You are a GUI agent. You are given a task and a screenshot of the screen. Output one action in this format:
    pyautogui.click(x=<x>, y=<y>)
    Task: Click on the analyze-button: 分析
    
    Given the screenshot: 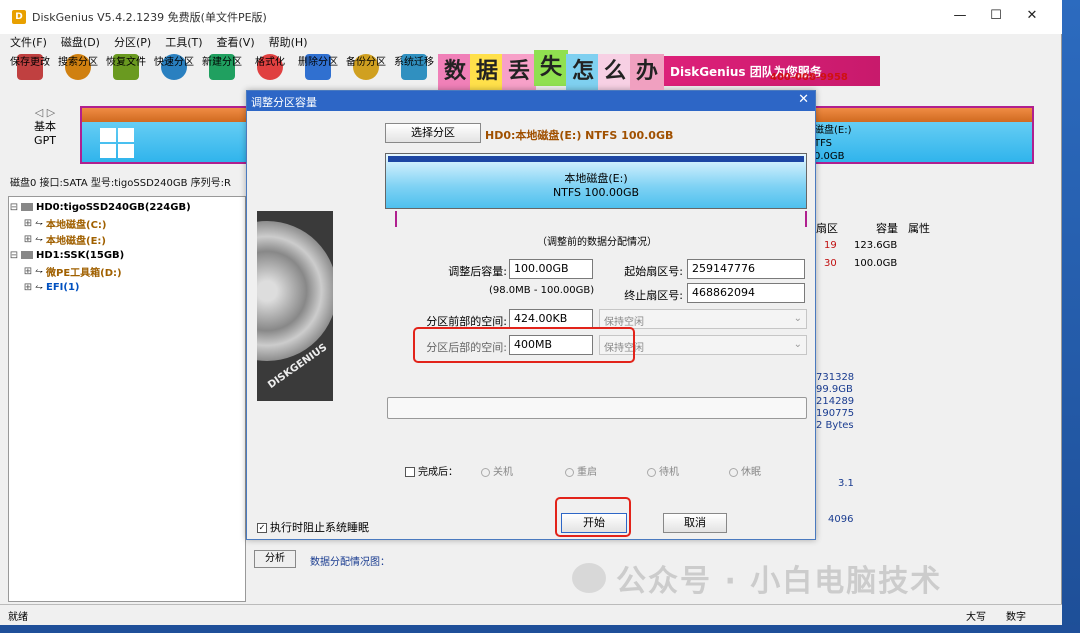 What is the action you would take?
    pyautogui.click(x=275, y=559)
    